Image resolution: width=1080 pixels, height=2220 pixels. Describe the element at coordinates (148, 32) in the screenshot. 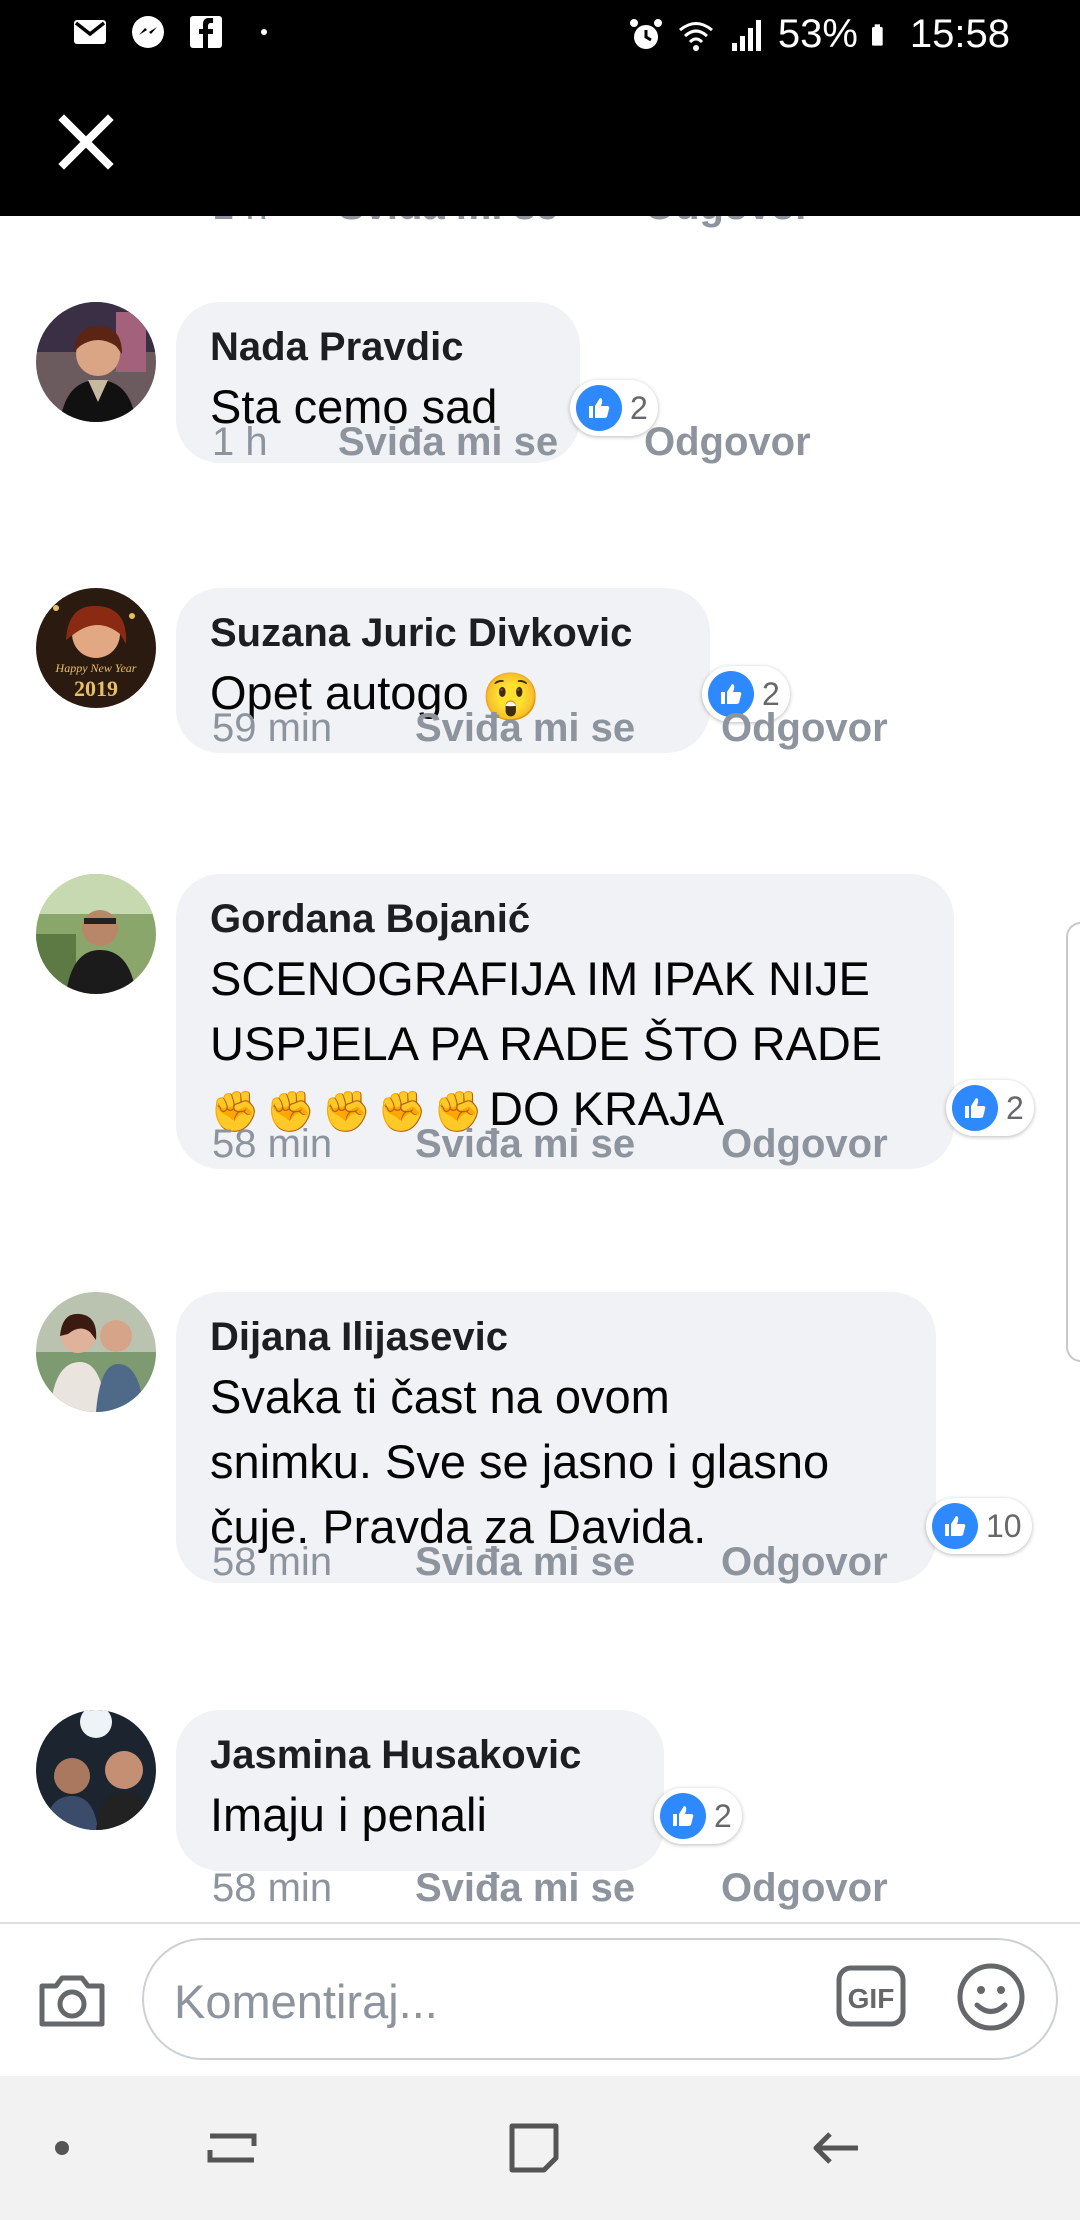

I see `messenger-icon` at that location.